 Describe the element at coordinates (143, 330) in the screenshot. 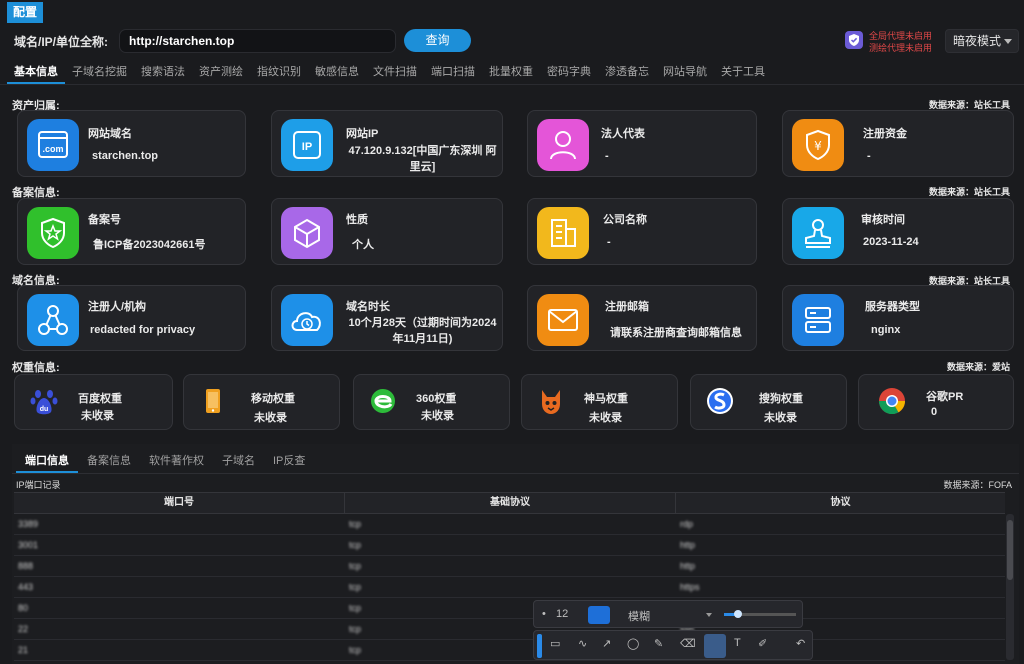

I see `card-value: redacted for privacy` at that location.